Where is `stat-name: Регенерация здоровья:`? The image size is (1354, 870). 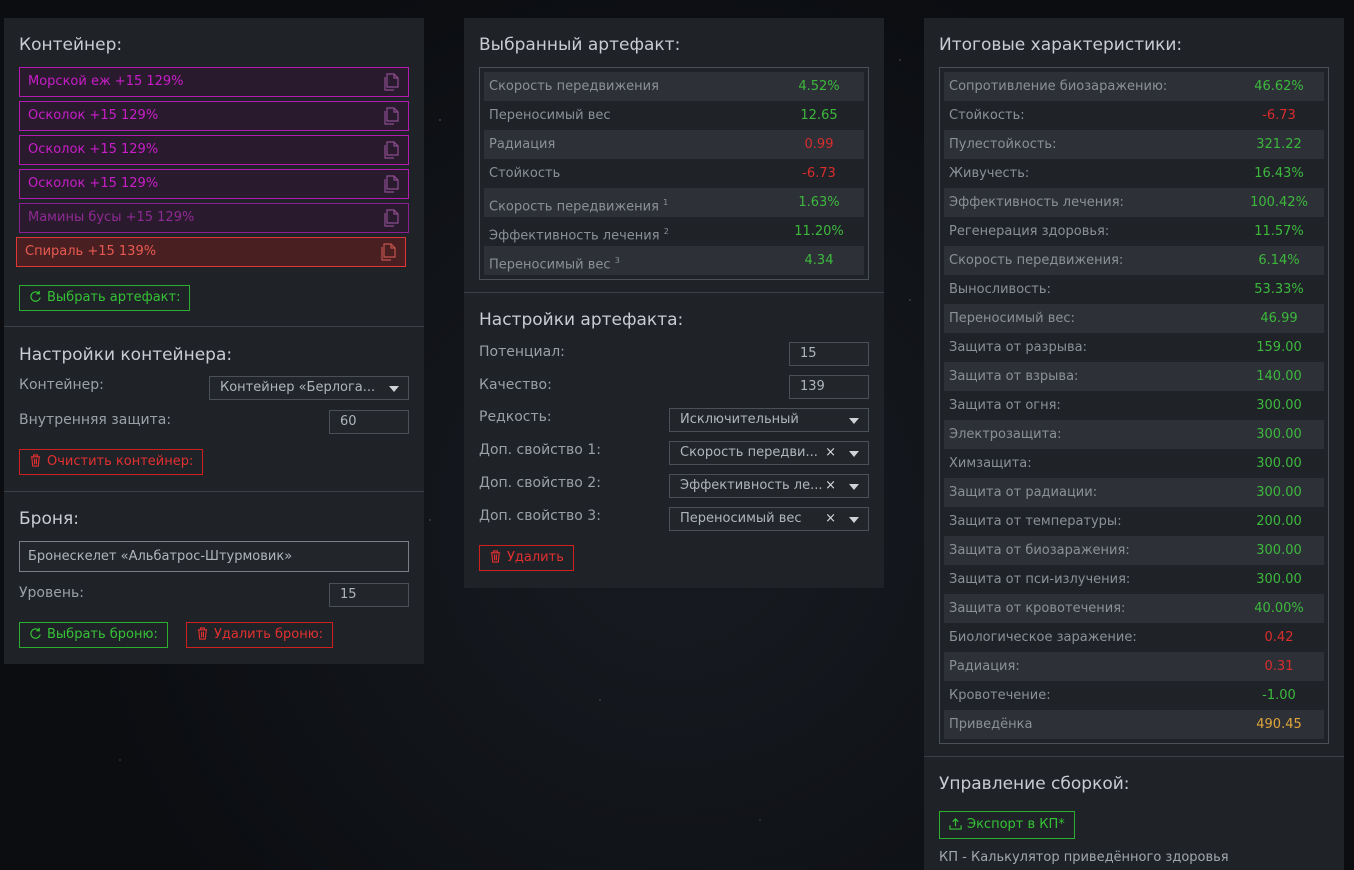 stat-name: Регенерация здоровья: is located at coordinates (1029, 231).